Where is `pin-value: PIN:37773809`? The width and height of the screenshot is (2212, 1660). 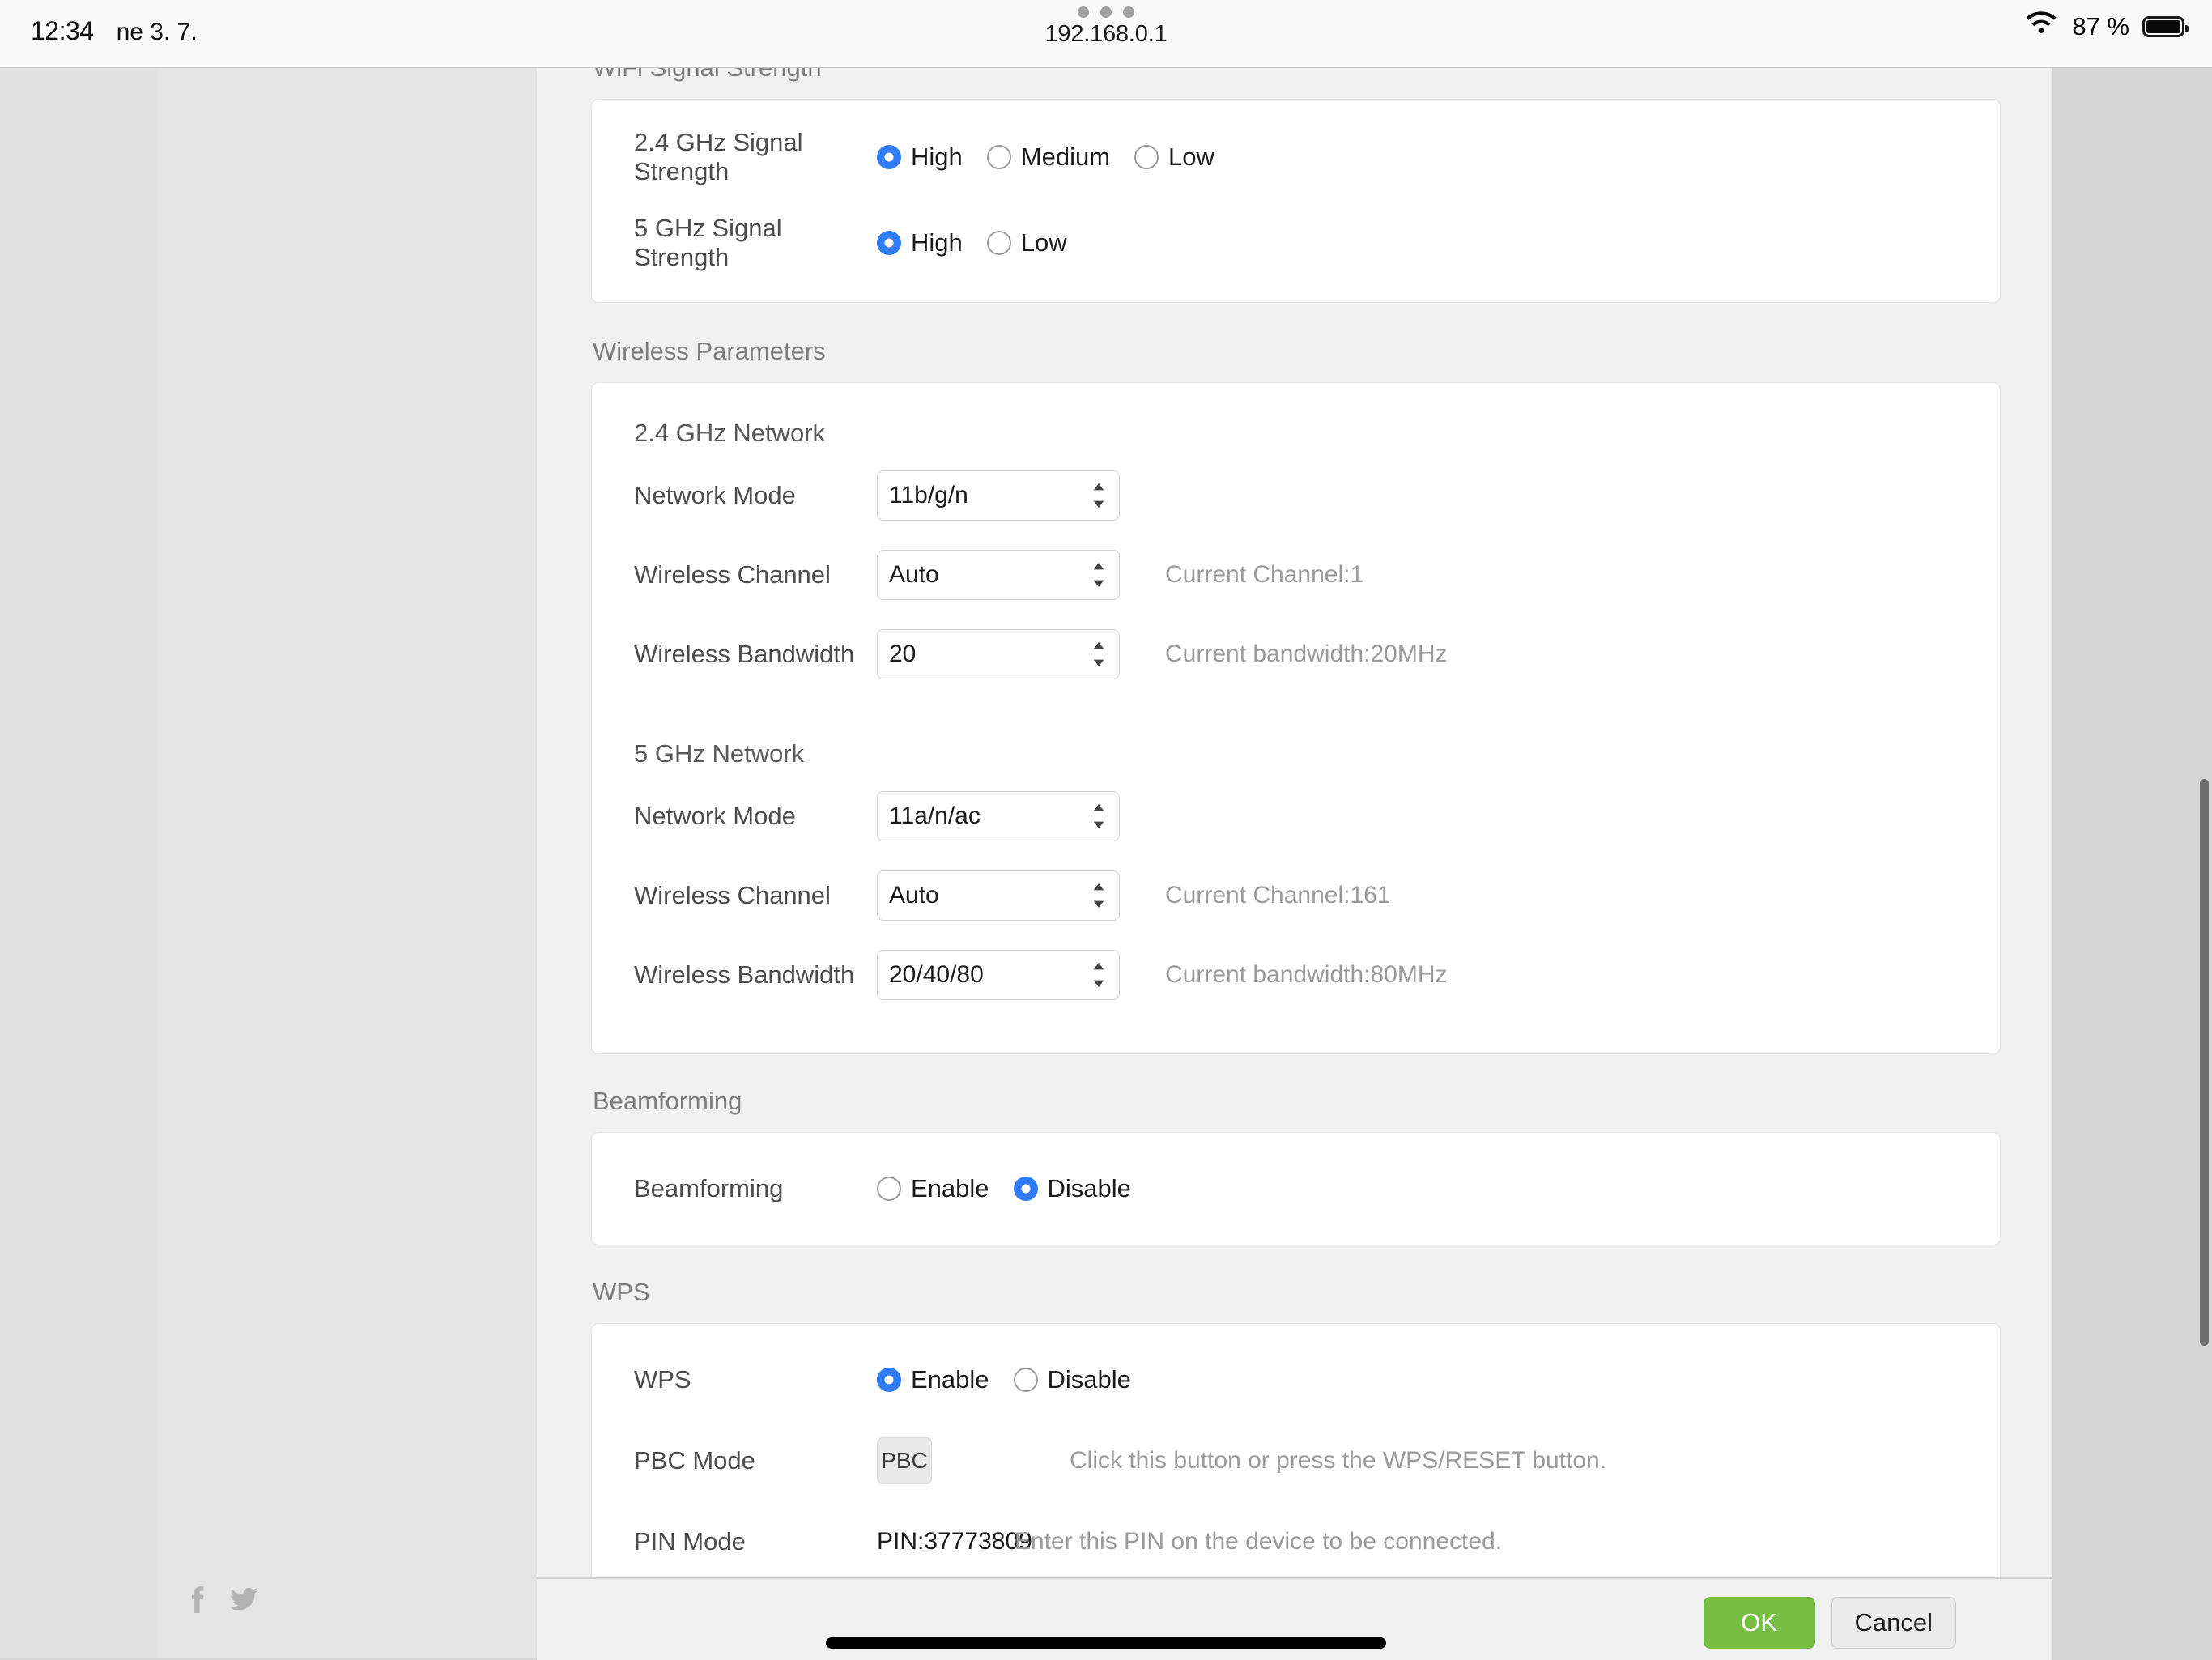
pin-value: PIN:37773809 is located at coordinates (954, 1541).